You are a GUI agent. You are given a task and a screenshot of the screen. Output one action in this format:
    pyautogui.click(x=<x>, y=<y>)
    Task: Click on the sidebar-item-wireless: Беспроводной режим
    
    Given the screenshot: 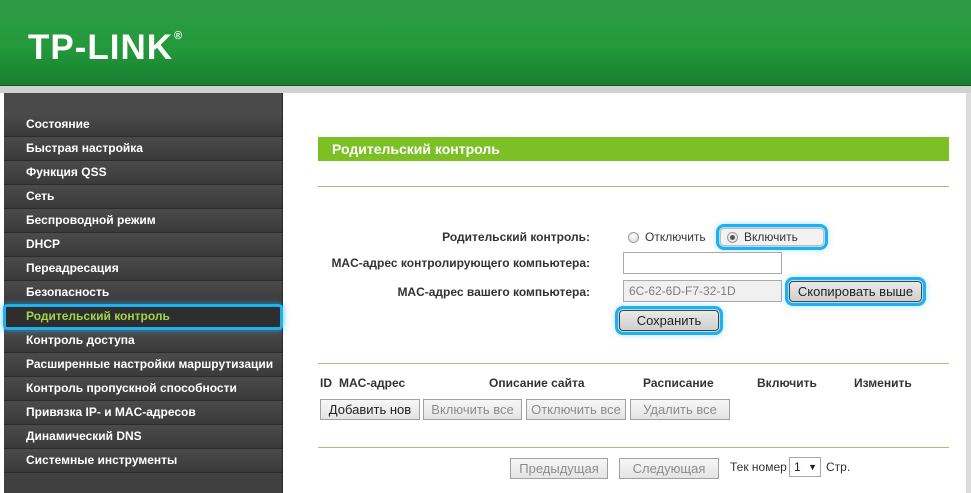 What is the action you would take?
    pyautogui.click(x=143, y=221)
    